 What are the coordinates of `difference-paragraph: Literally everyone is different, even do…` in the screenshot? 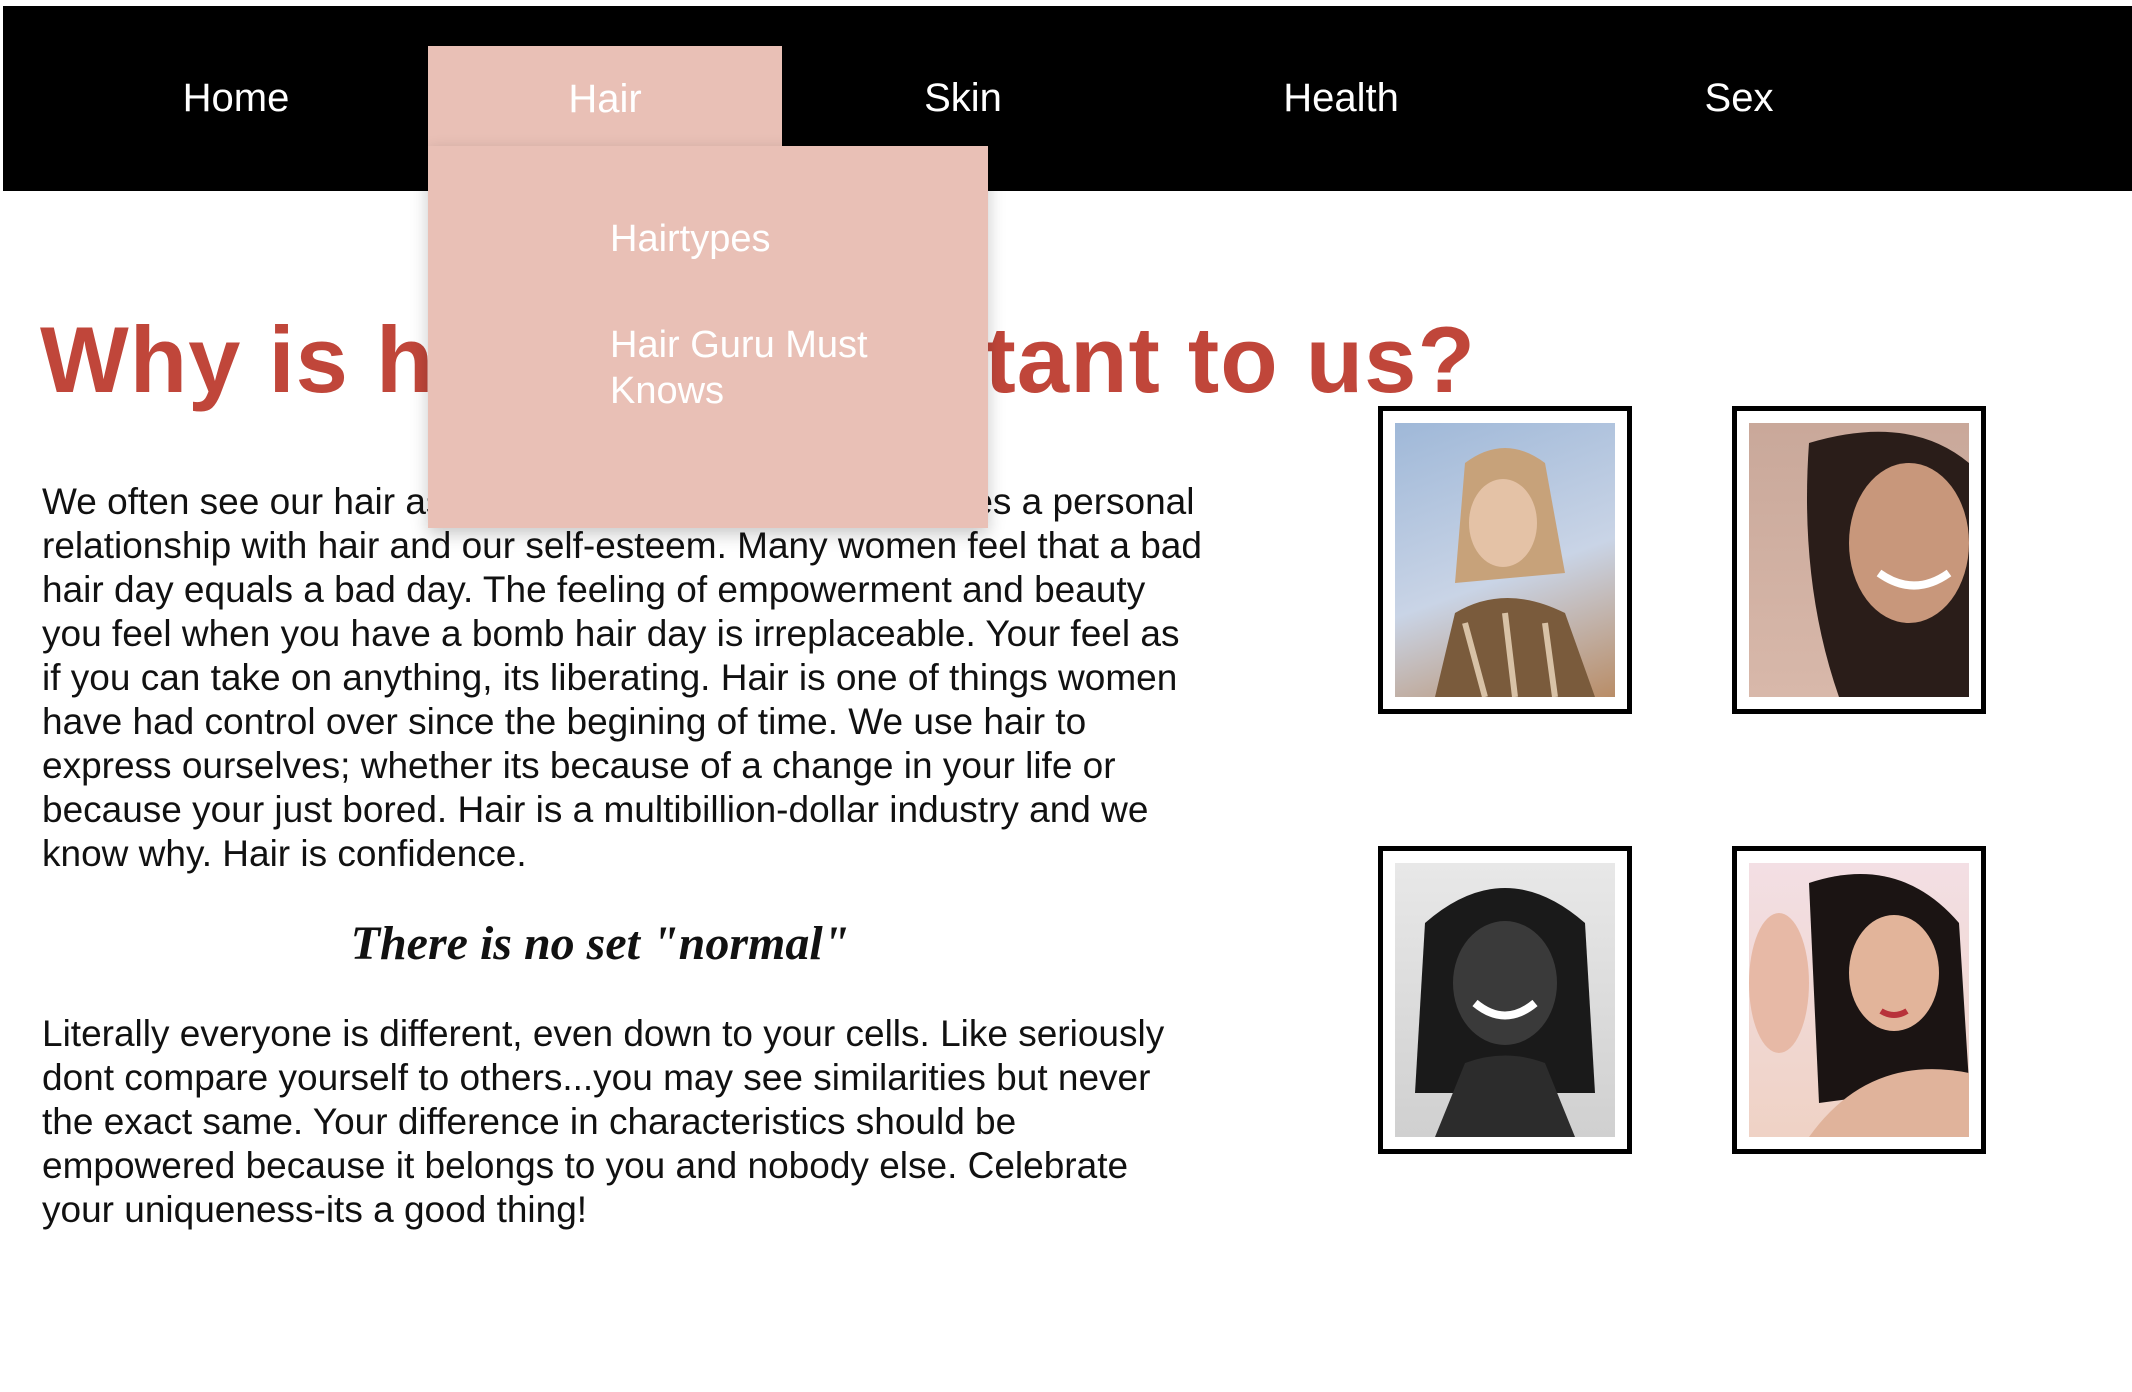 It's located at (603, 1121).